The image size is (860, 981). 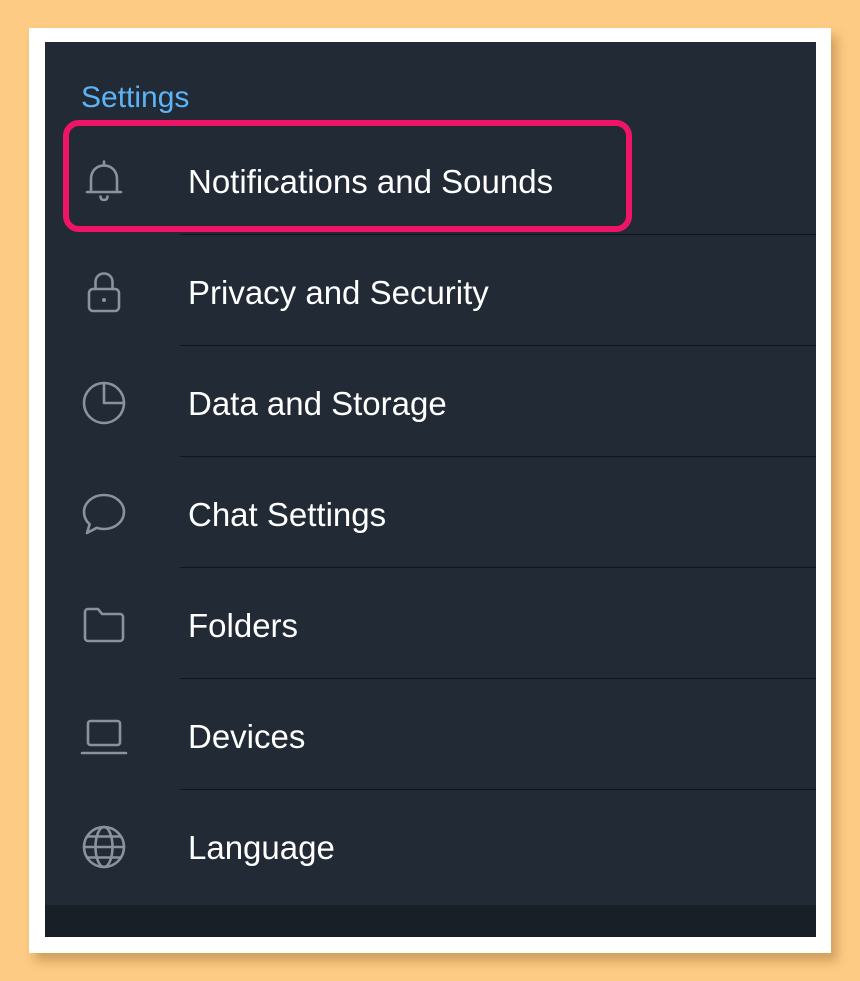 What do you see at coordinates (338, 292) in the screenshot?
I see `settings-item-label: Privacy and Security` at bounding box center [338, 292].